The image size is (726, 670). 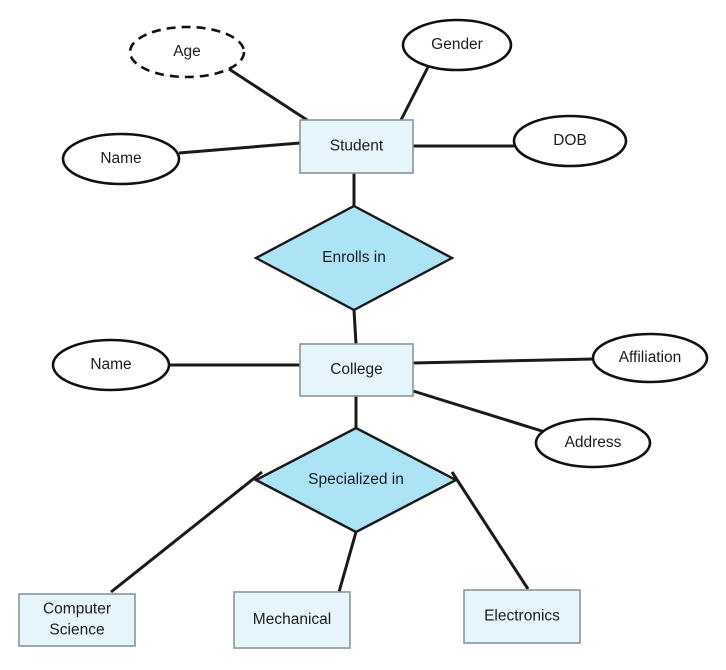 I want to click on entity-node-electronics: Electronics, so click(x=522, y=616).